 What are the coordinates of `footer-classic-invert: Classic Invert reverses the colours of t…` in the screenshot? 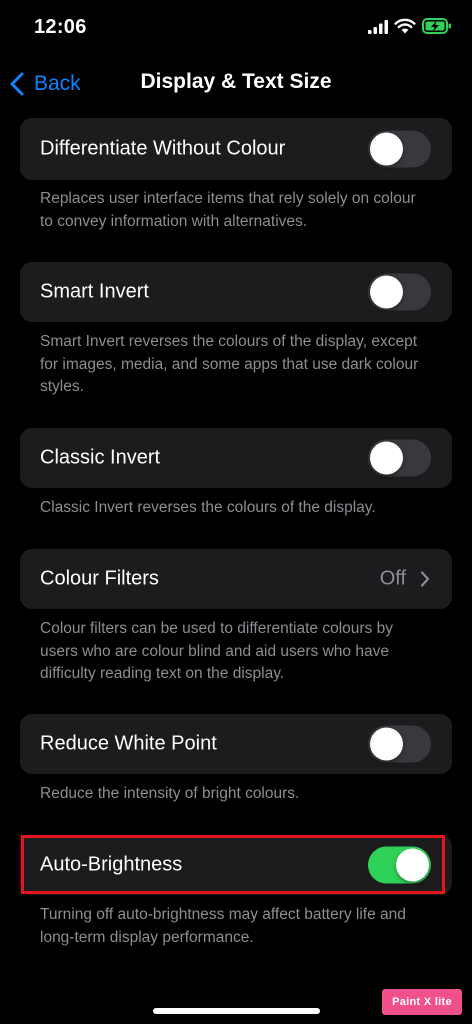 It's located at (208, 507).